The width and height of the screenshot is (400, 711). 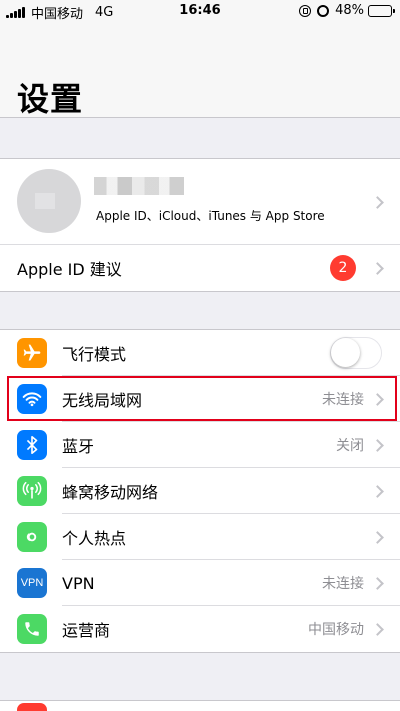 I want to click on carrier-value: 中国移动, so click(x=336, y=630).